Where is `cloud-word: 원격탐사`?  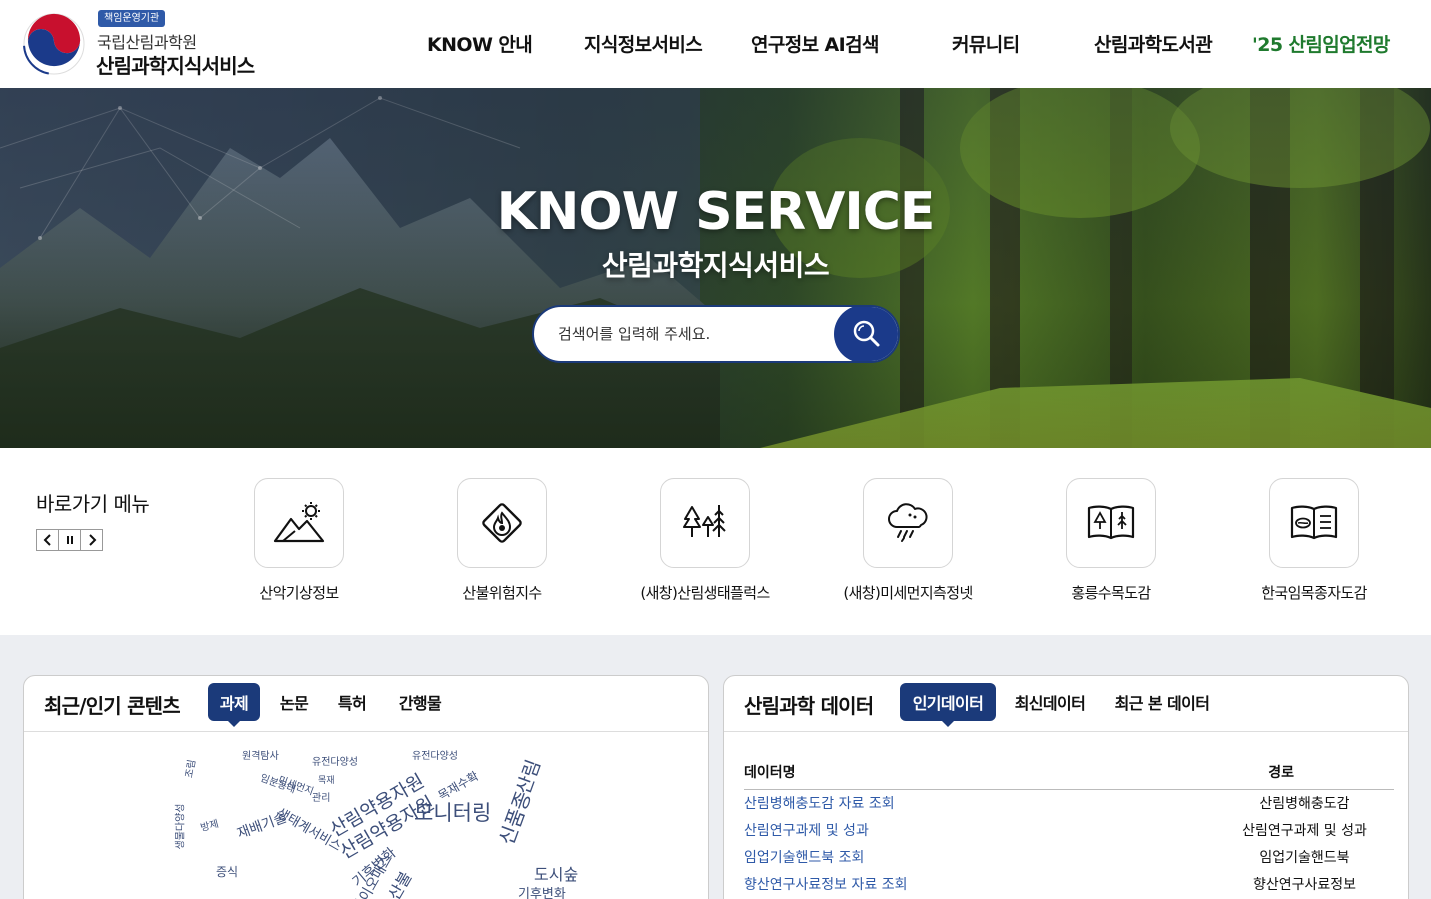 cloud-word: 원격탐사 is located at coordinates (260, 754).